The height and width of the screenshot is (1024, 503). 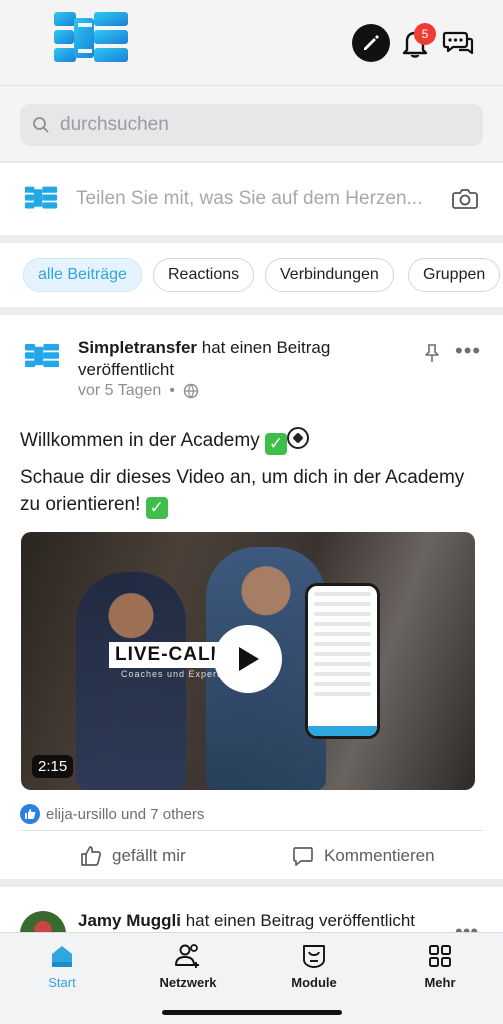 I want to click on play-button, so click(x=248, y=659).